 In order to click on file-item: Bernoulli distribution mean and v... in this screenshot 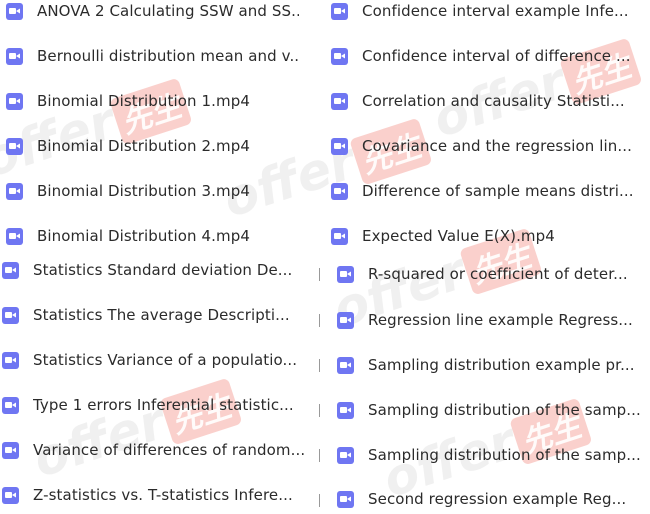, I will do `click(152, 56)`.